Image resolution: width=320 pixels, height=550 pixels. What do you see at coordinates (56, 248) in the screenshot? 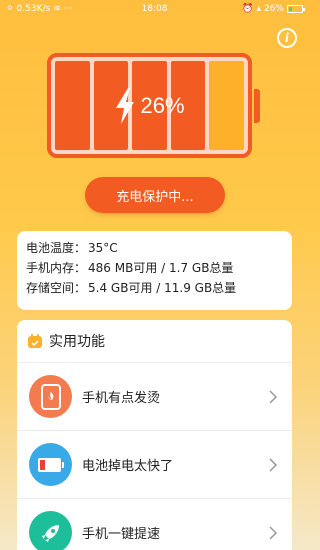
I see `temperature-label: 电池温度：` at bounding box center [56, 248].